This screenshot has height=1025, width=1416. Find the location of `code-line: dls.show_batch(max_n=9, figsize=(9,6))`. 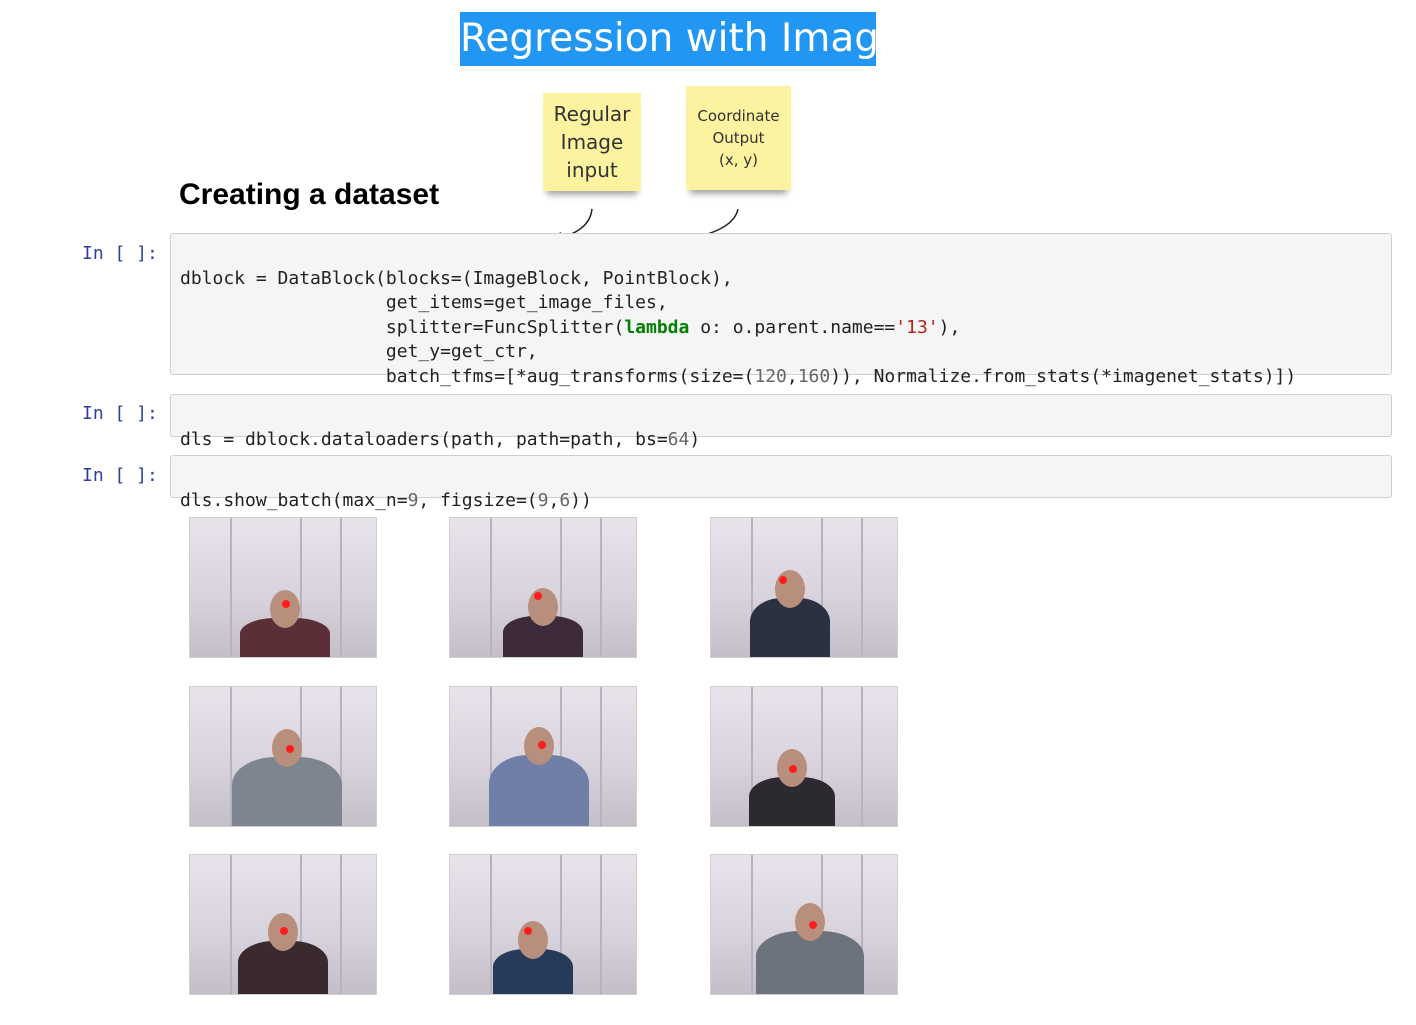

code-line: dls.show_batch(max_n=9, figsize=(9,6)) is located at coordinates (386, 500).